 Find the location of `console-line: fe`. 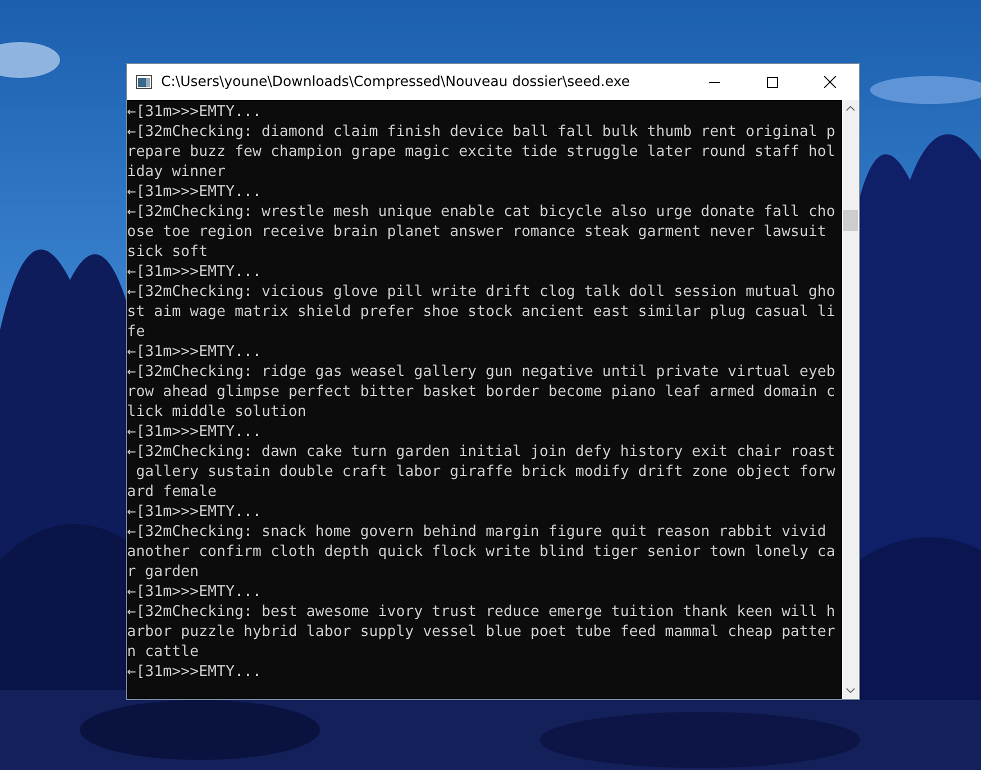

console-line: fe is located at coordinates (136, 331).